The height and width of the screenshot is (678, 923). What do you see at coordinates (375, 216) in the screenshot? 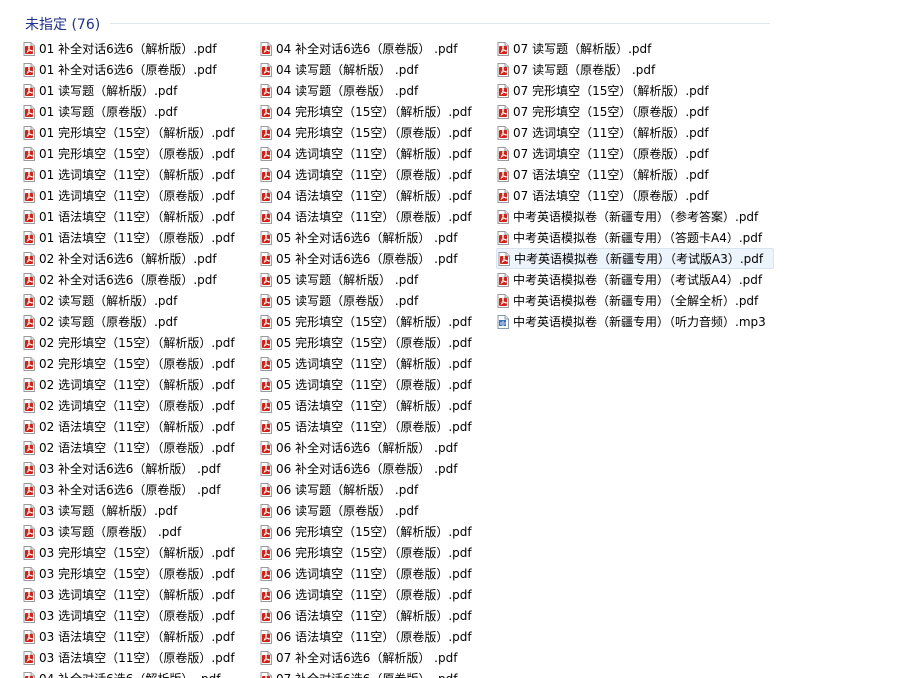
I see `file-item: 04 语法填空（11空）（原卷版）.pdf` at bounding box center [375, 216].